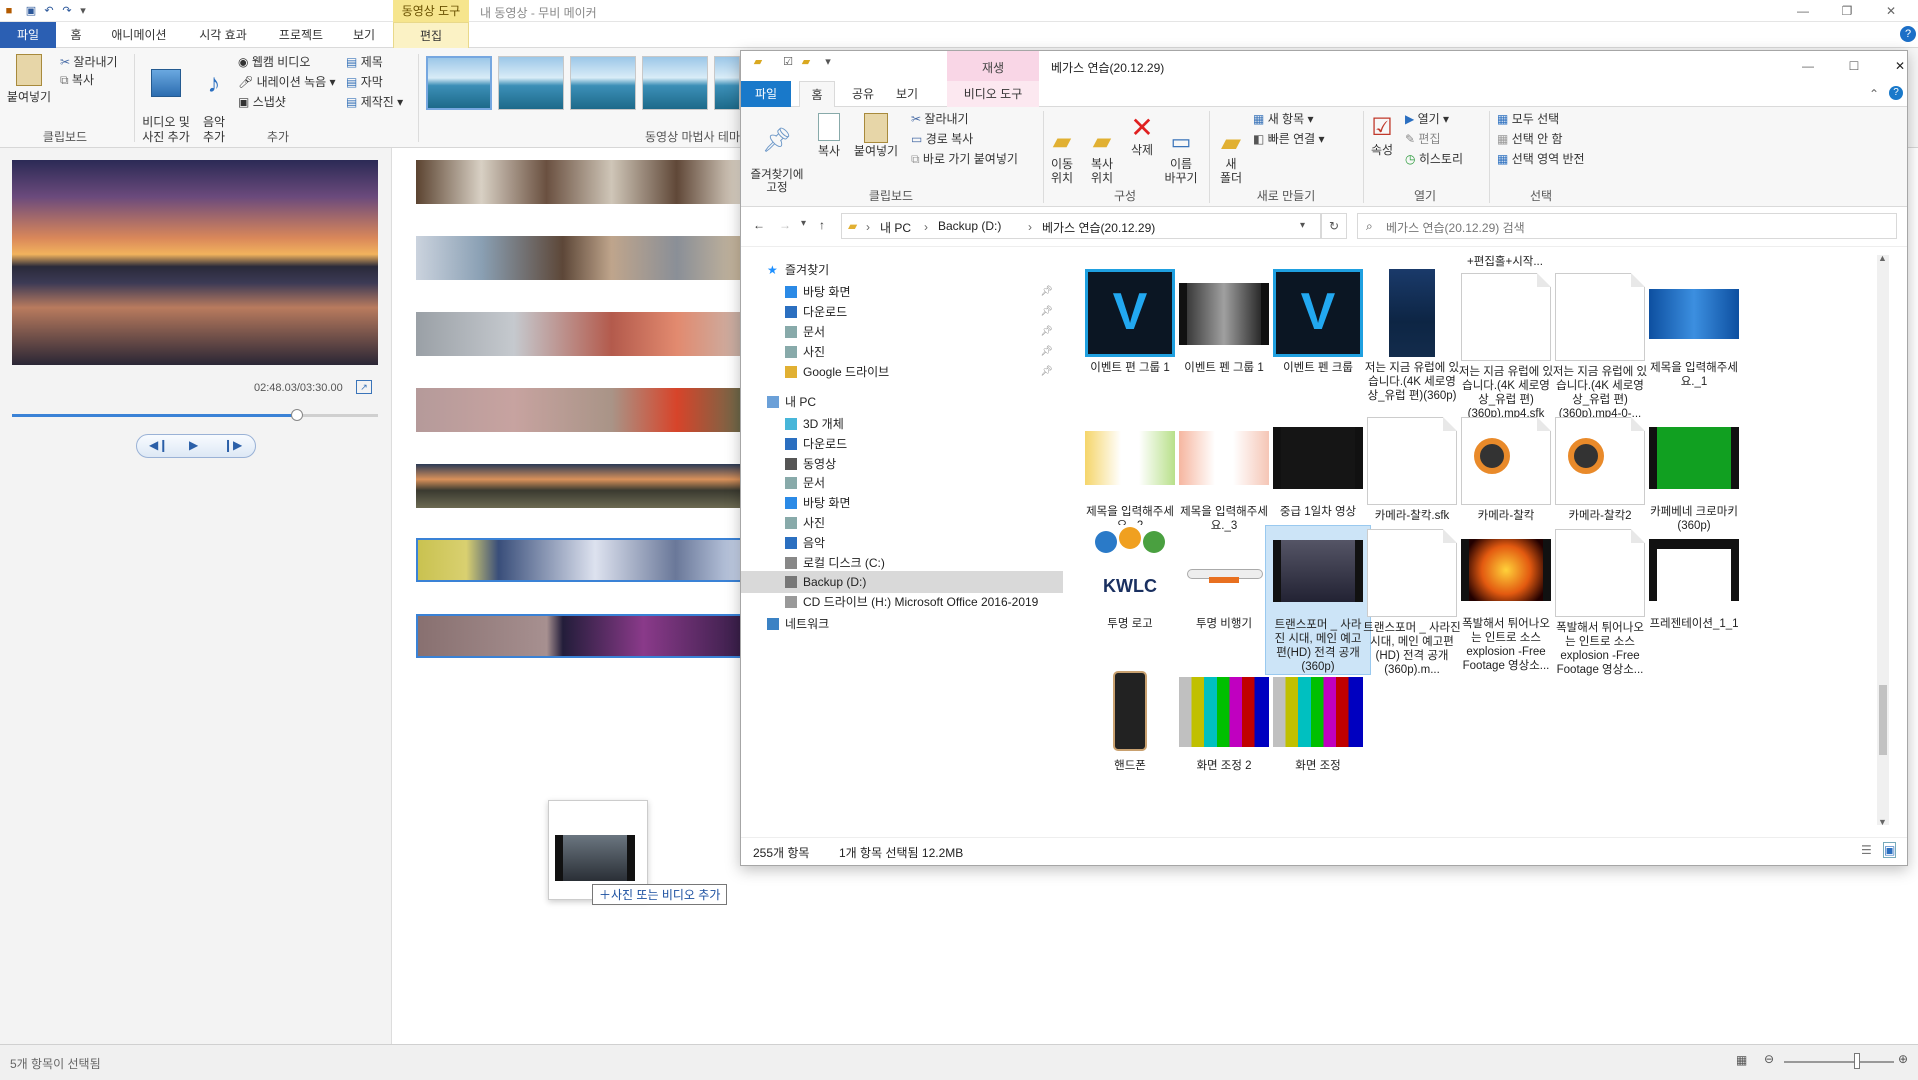 The width and height of the screenshot is (1918, 1080). Describe the element at coordinates (1130, 322) in the screenshot. I see `file-item: V 이벤트 편 그룹 1` at that location.